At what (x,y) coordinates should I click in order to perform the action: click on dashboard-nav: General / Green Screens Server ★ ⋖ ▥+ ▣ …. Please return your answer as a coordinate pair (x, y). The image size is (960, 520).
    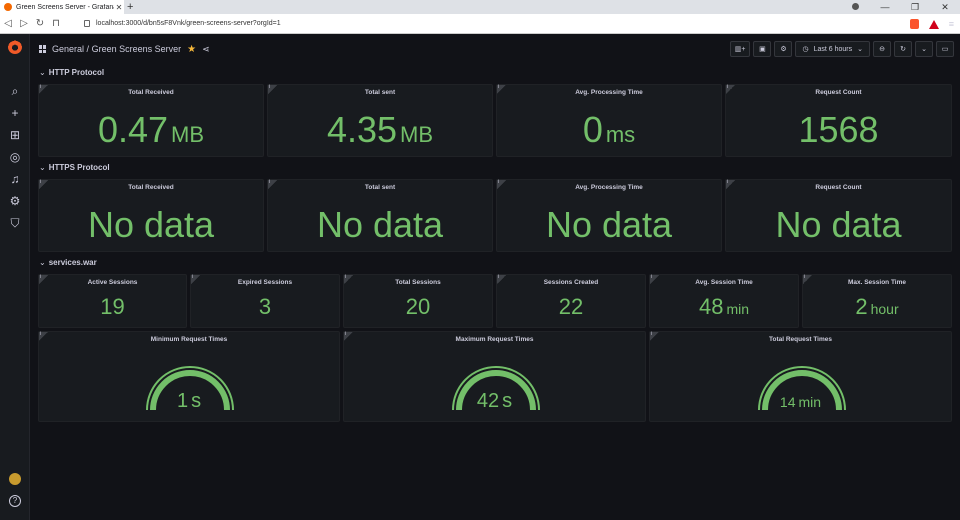
    Looking at the image, I should click on (495, 49).